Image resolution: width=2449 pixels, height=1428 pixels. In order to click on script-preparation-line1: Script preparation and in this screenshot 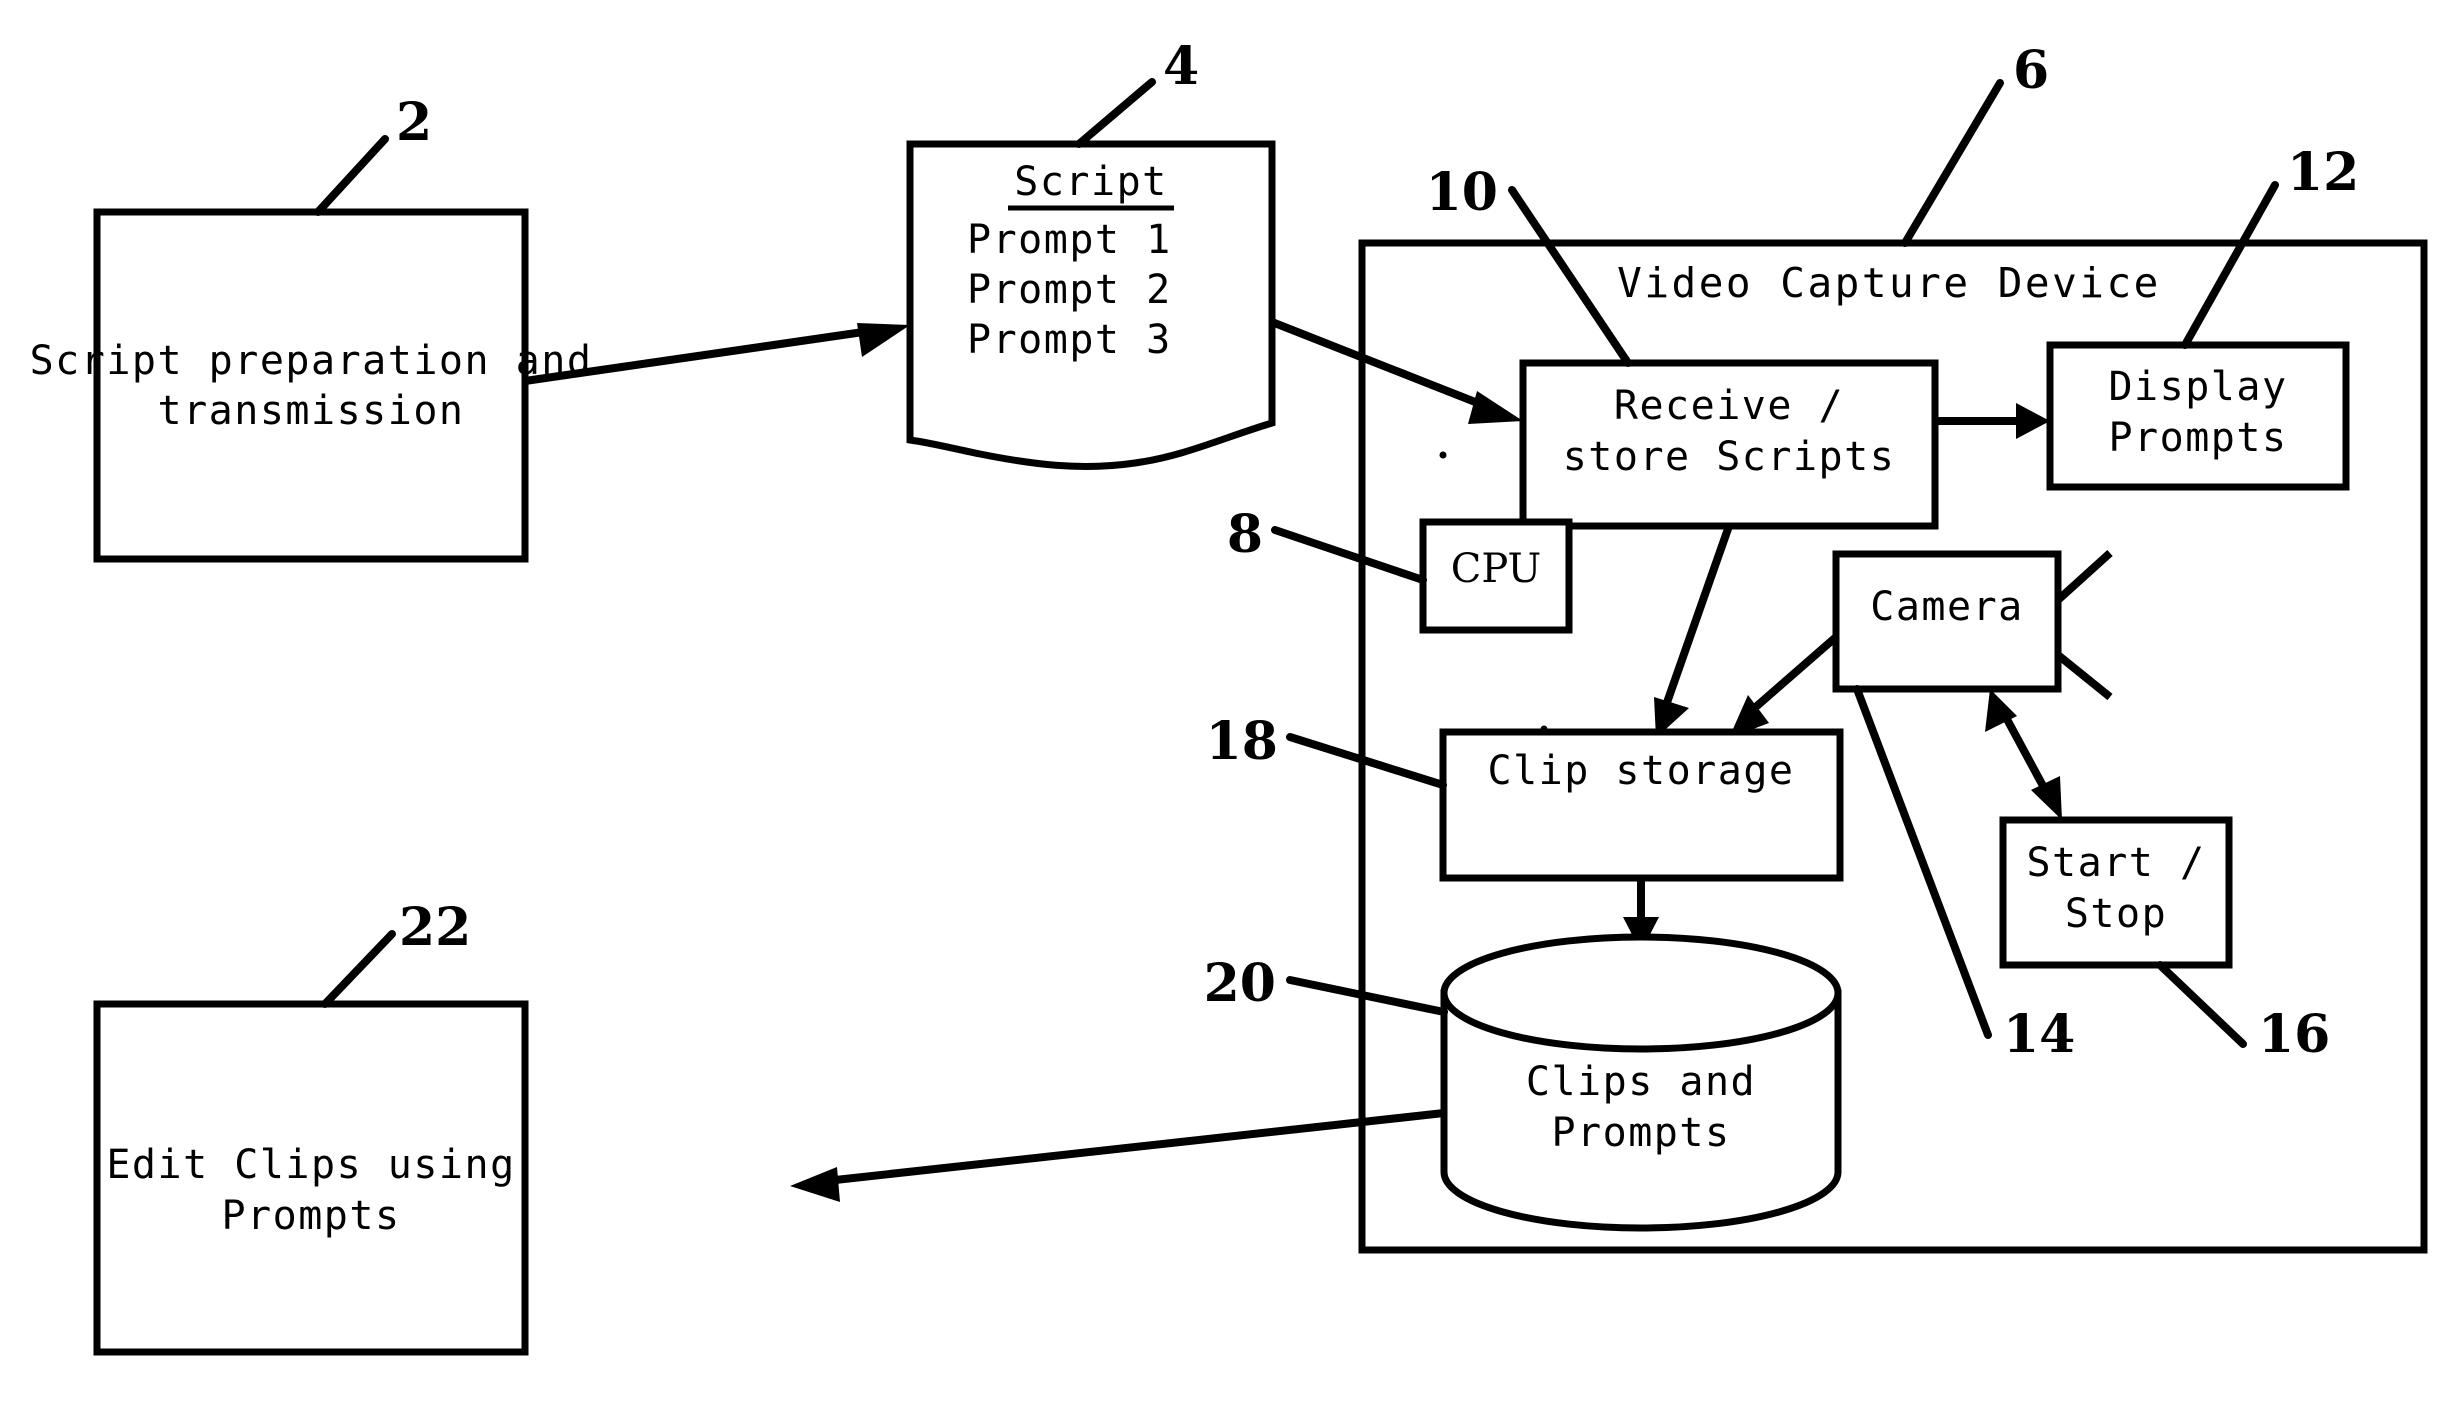, I will do `click(311, 361)`.